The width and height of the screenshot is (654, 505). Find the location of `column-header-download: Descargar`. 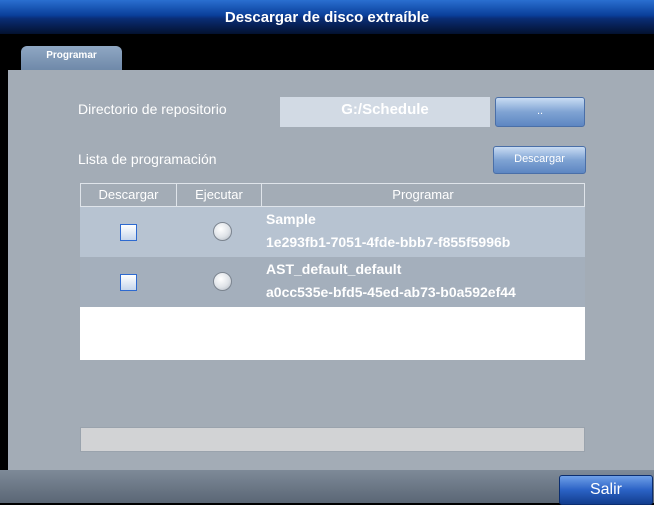

column-header-download: Descargar is located at coordinates (128, 194).